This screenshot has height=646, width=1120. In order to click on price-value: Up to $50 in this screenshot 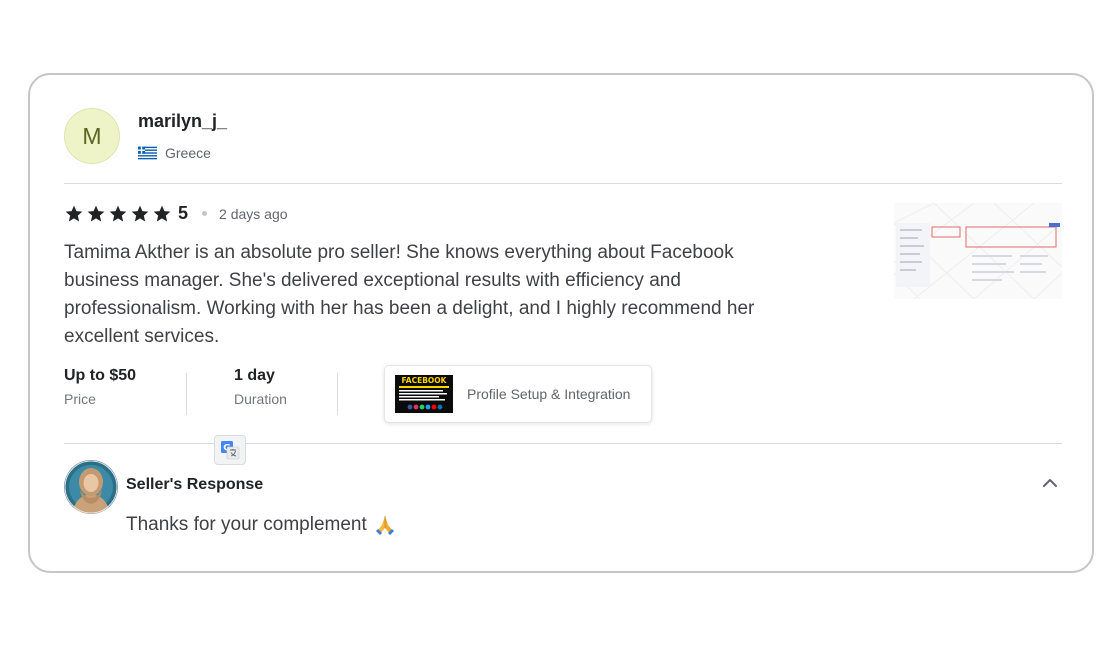, I will do `click(100, 375)`.